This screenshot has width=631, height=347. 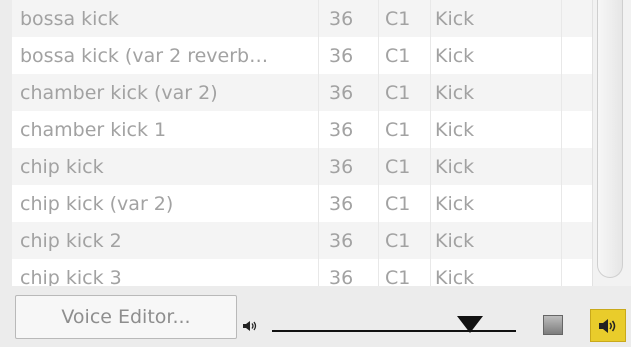 What do you see at coordinates (302, 129) in the screenshot?
I see `table-row: chamber kick 1 36 C1 Kick` at bounding box center [302, 129].